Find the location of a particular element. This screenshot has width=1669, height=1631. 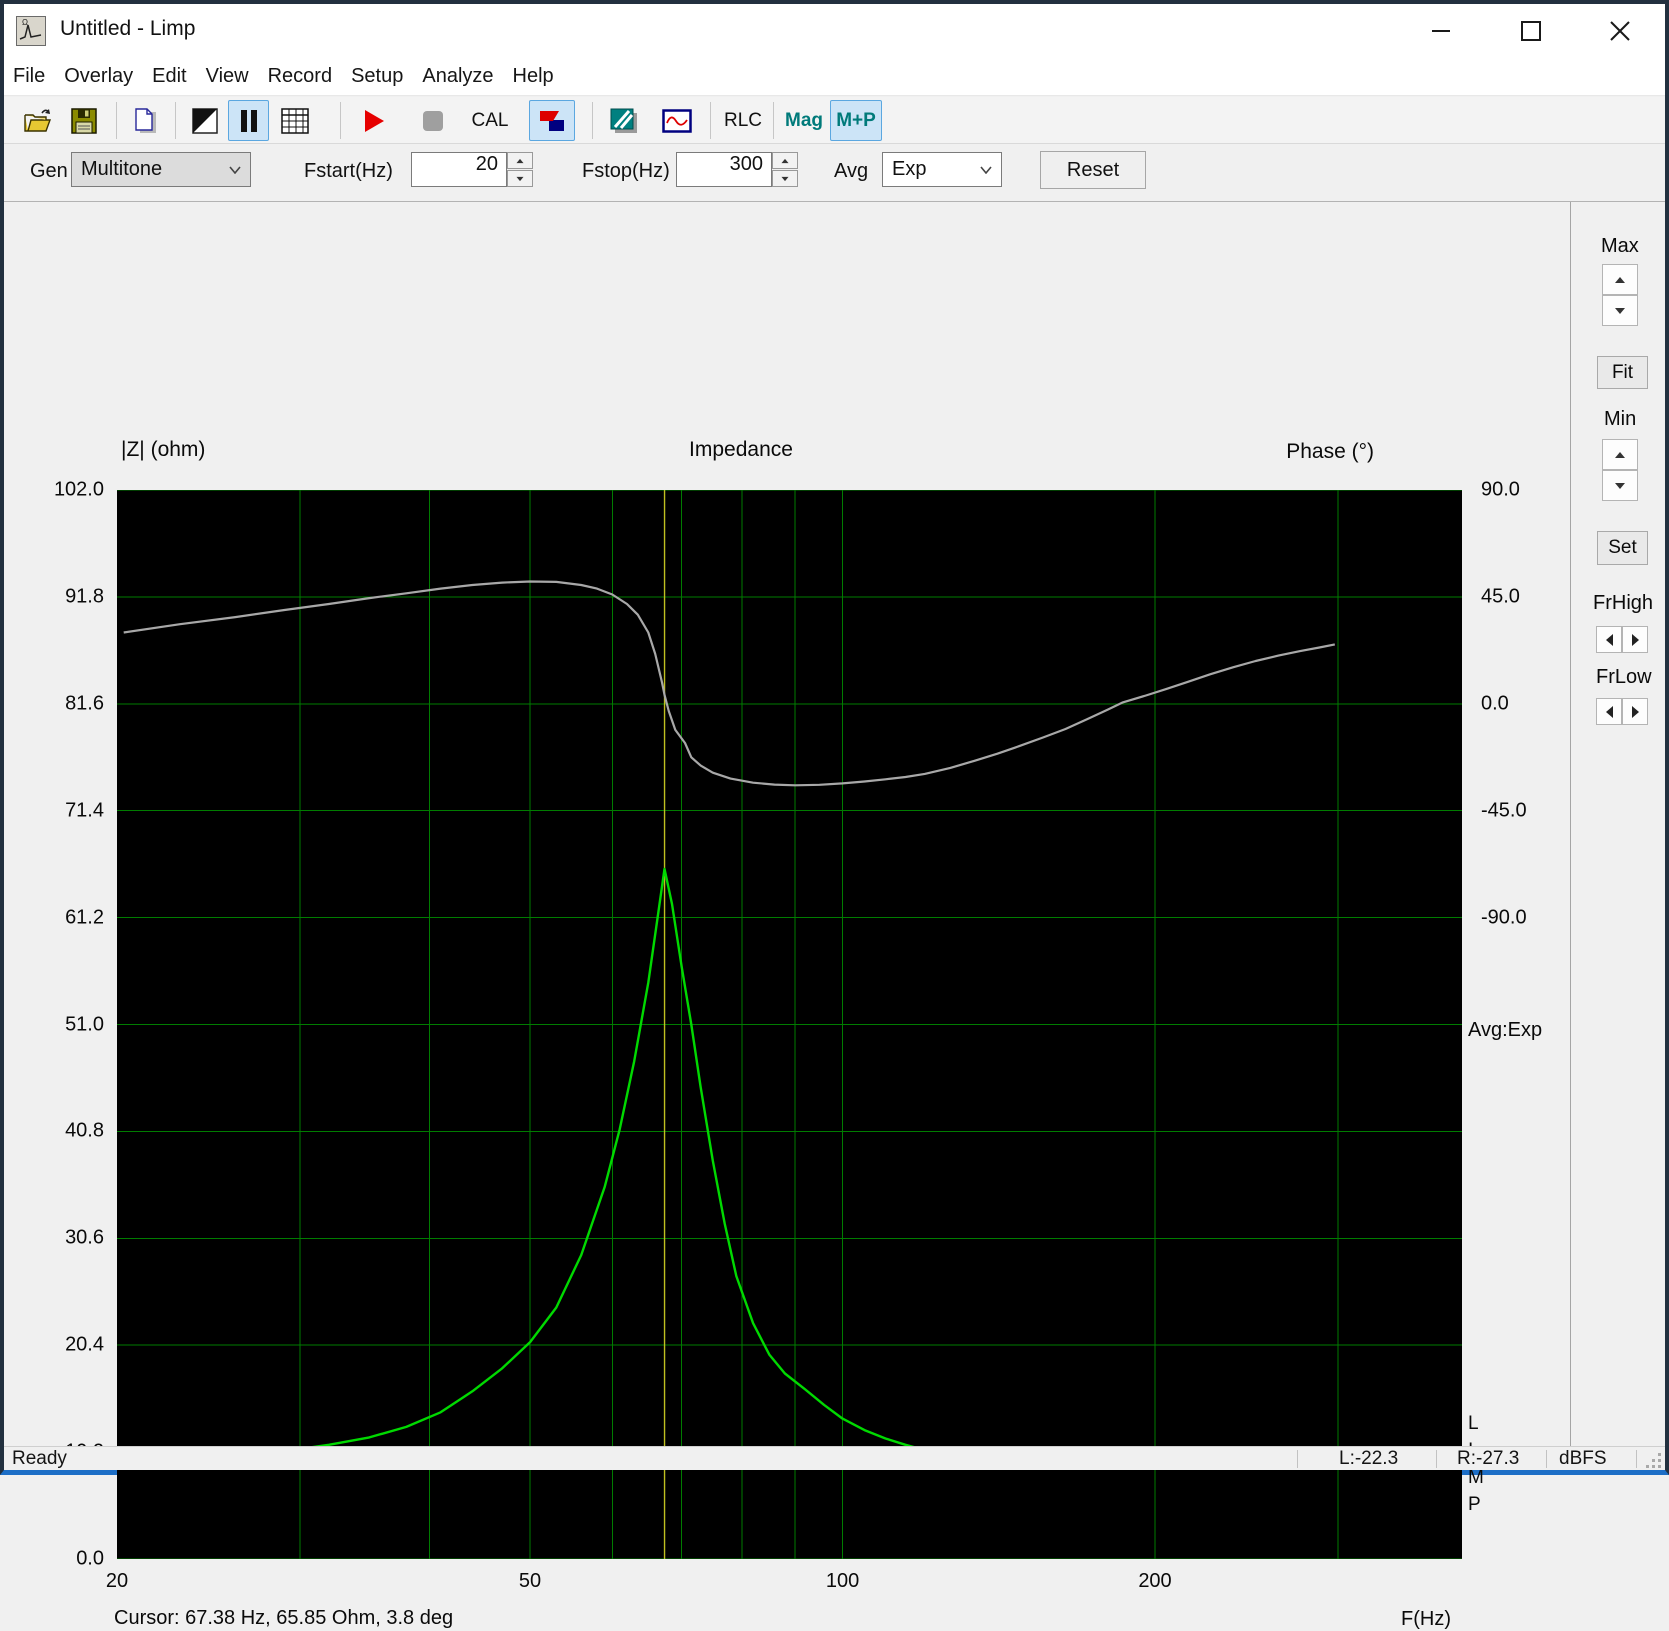

status-bar: Ready L:-22.3 R:-27.3 dBFS is located at coordinates (834, 1458).